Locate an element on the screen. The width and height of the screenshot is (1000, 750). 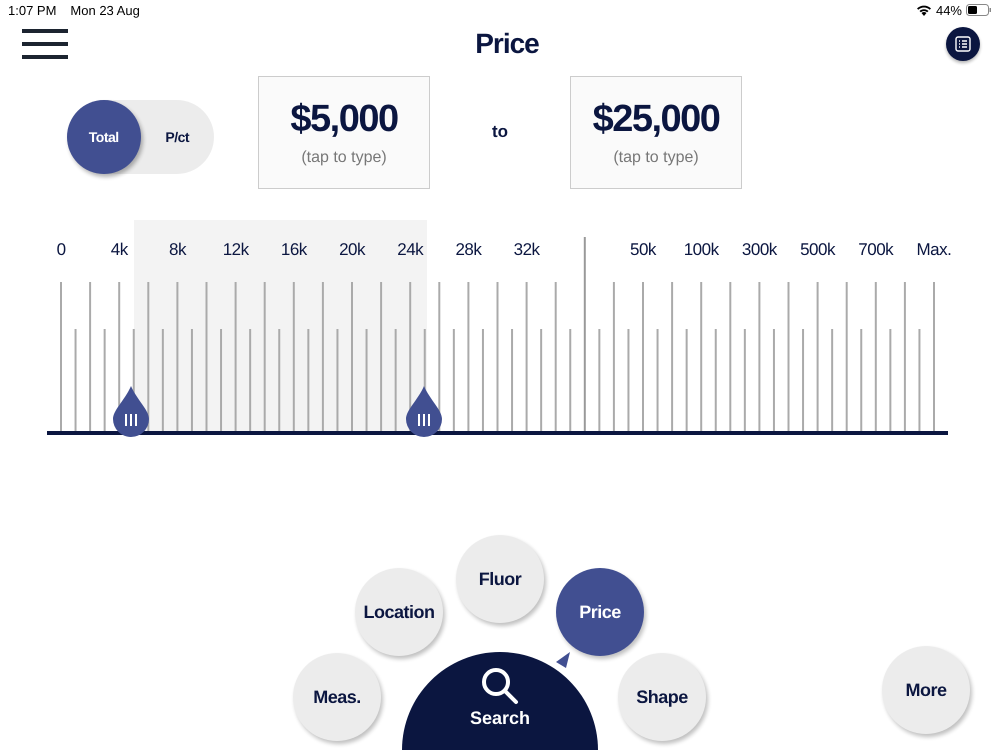
mode-toggle: Total P/ct is located at coordinates (140, 137).